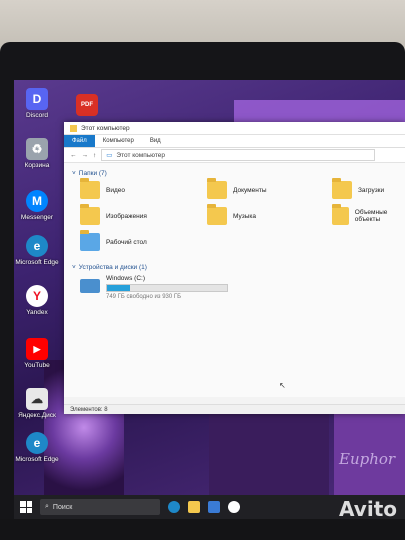  Describe the element at coordinates (126, 242) in the screenshot. I see `folder-label: Рабочий стол` at that location.